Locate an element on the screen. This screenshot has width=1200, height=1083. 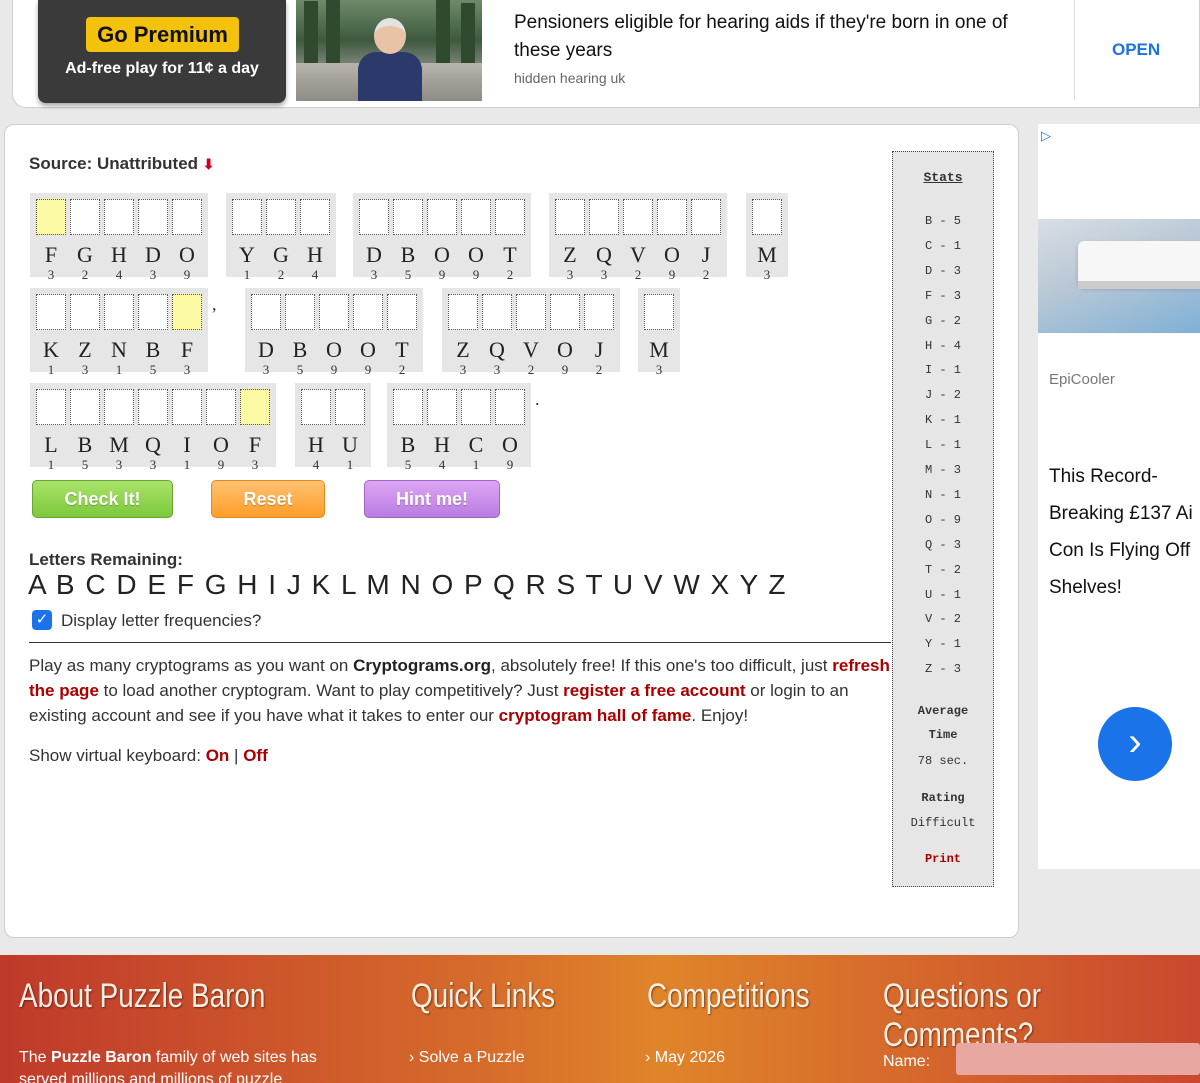
go-premium-button: Go Premium is located at coordinates (162, 34).